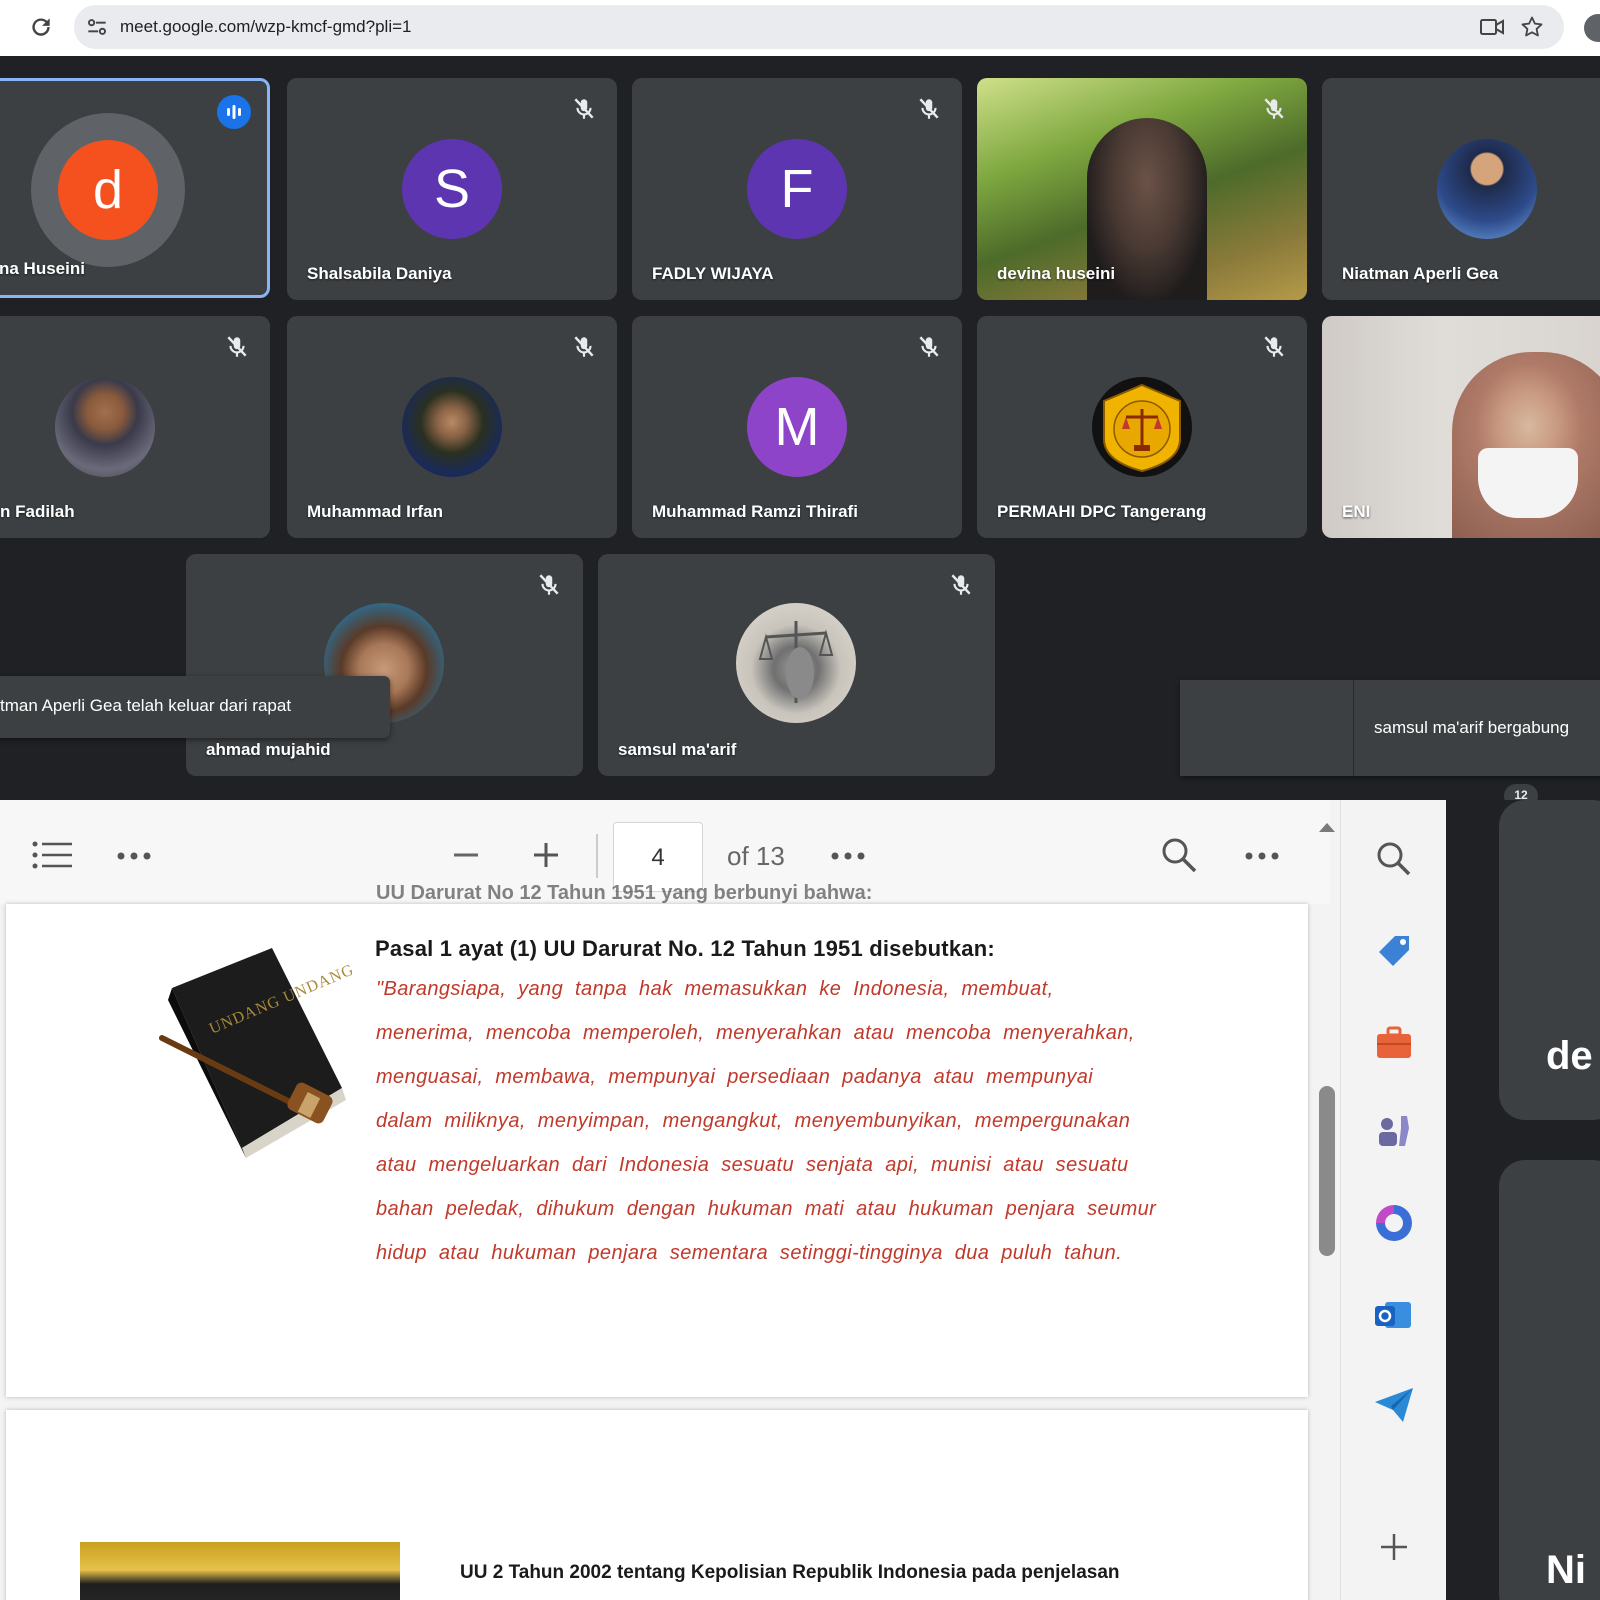  I want to click on participant-tile-video: ENI, so click(1461, 427).